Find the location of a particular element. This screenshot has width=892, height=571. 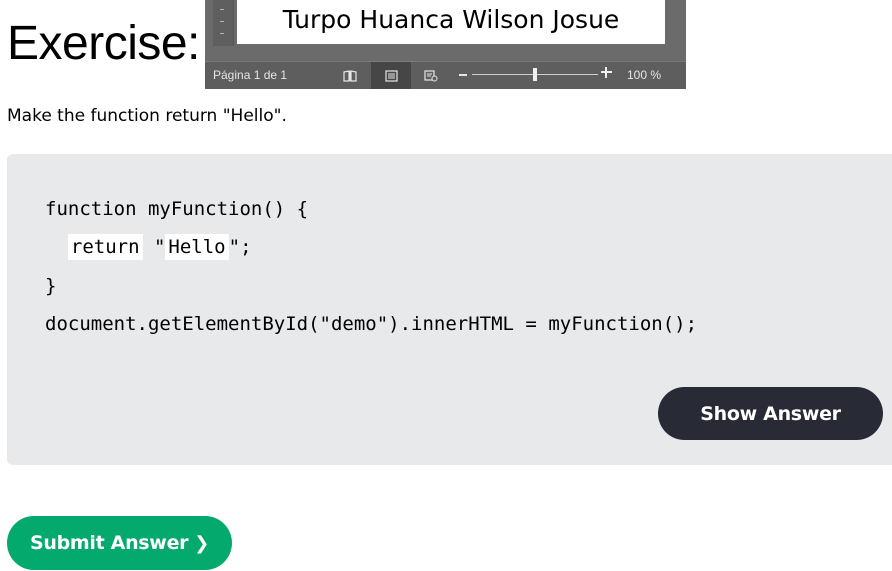

vertical-ruler is located at coordinates (223, 23).